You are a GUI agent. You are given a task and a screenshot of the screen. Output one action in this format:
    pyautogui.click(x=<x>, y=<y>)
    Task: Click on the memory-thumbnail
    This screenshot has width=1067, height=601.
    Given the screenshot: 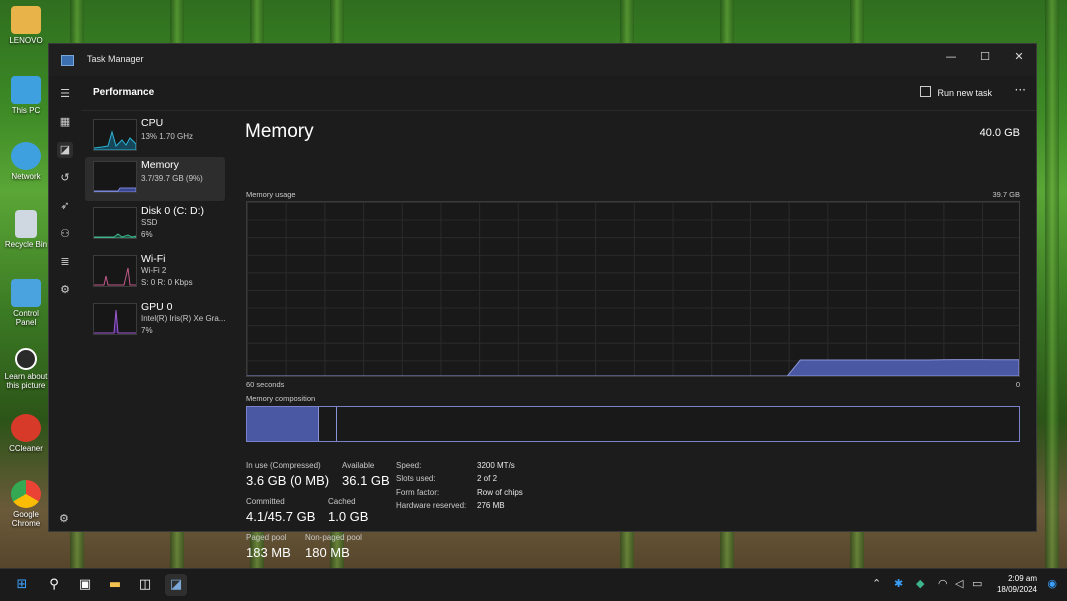 What is the action you would take?
    pyautogui.click(x=115, y=177)
    